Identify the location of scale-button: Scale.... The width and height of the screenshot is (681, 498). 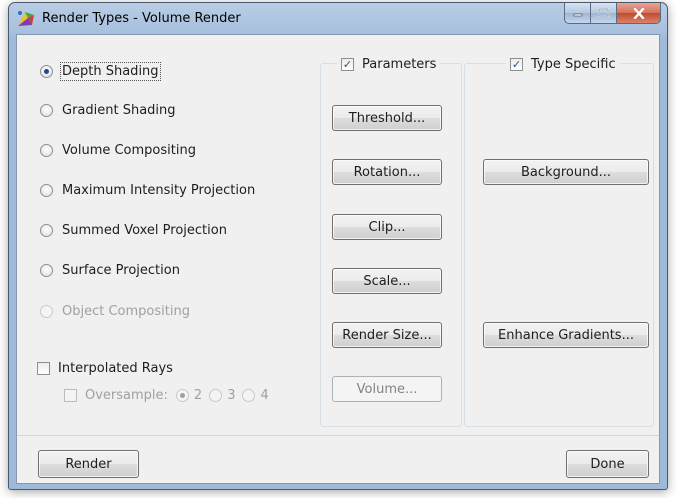
(387, 281).